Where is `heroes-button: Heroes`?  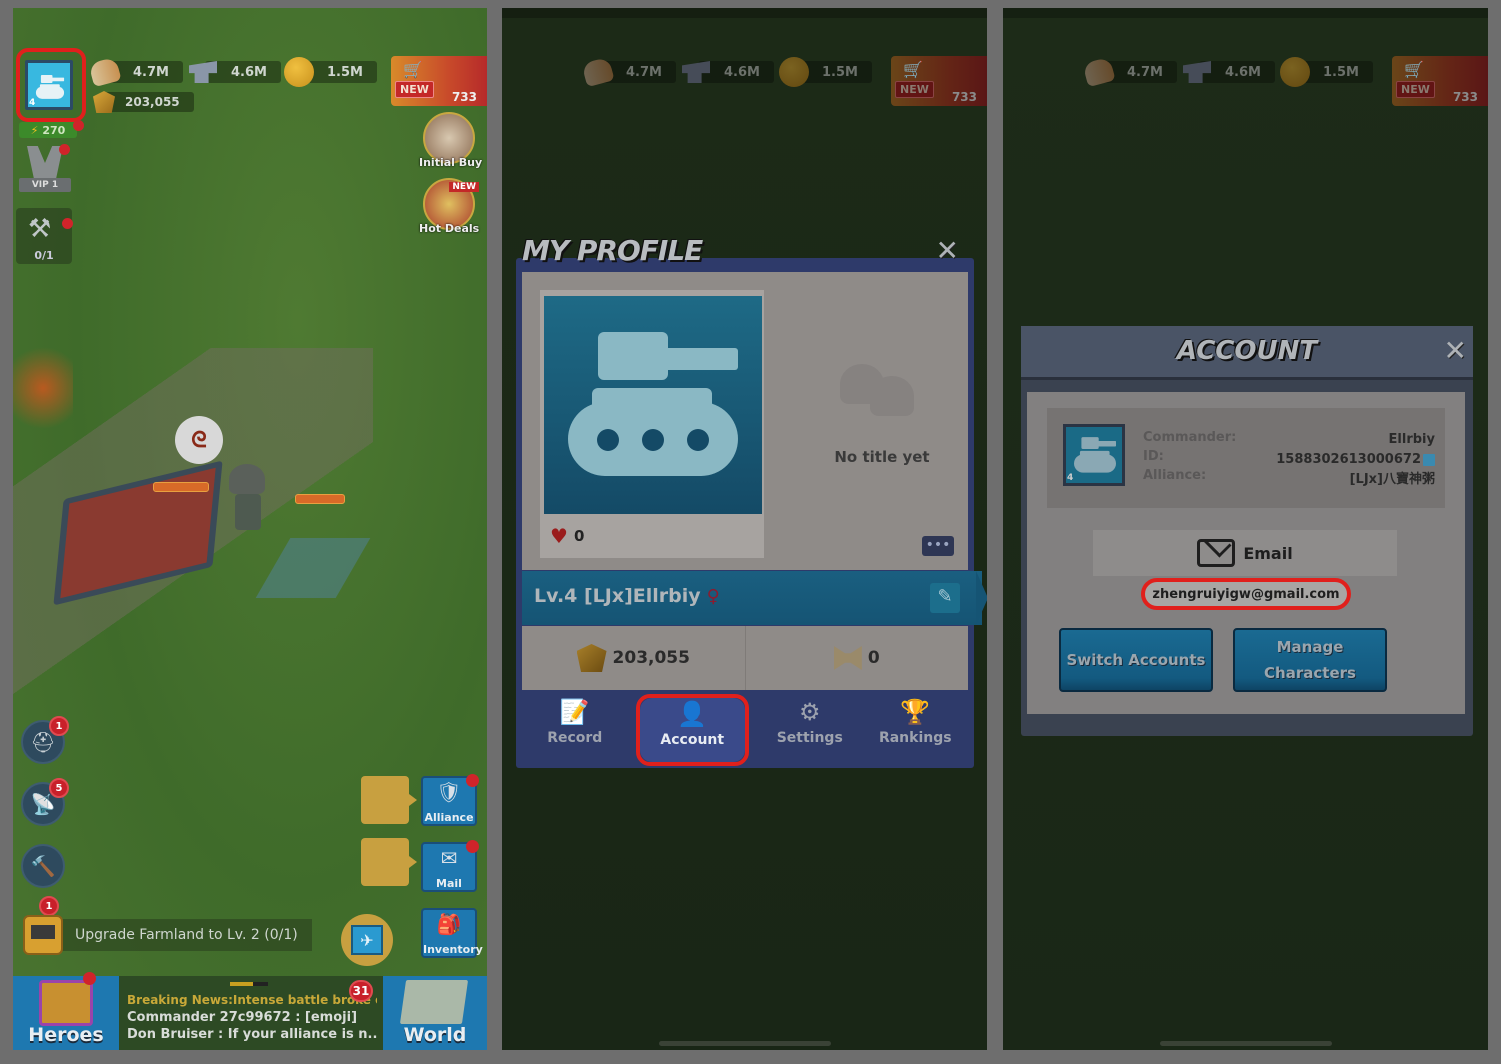 heroes-button: Heroes is located at coordinates (66, 1011).